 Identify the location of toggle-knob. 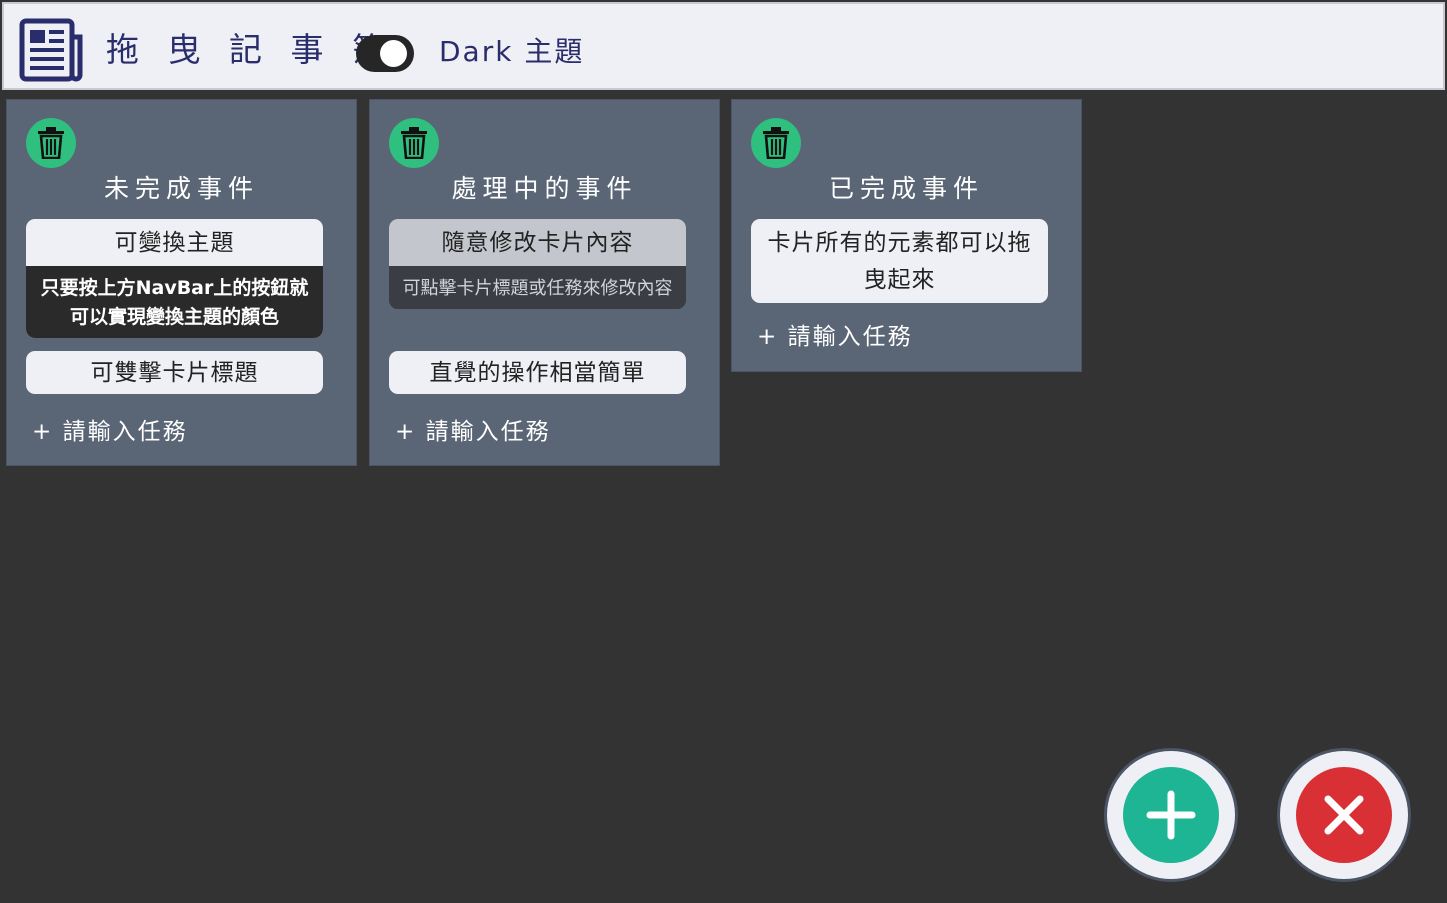
(393, 53).